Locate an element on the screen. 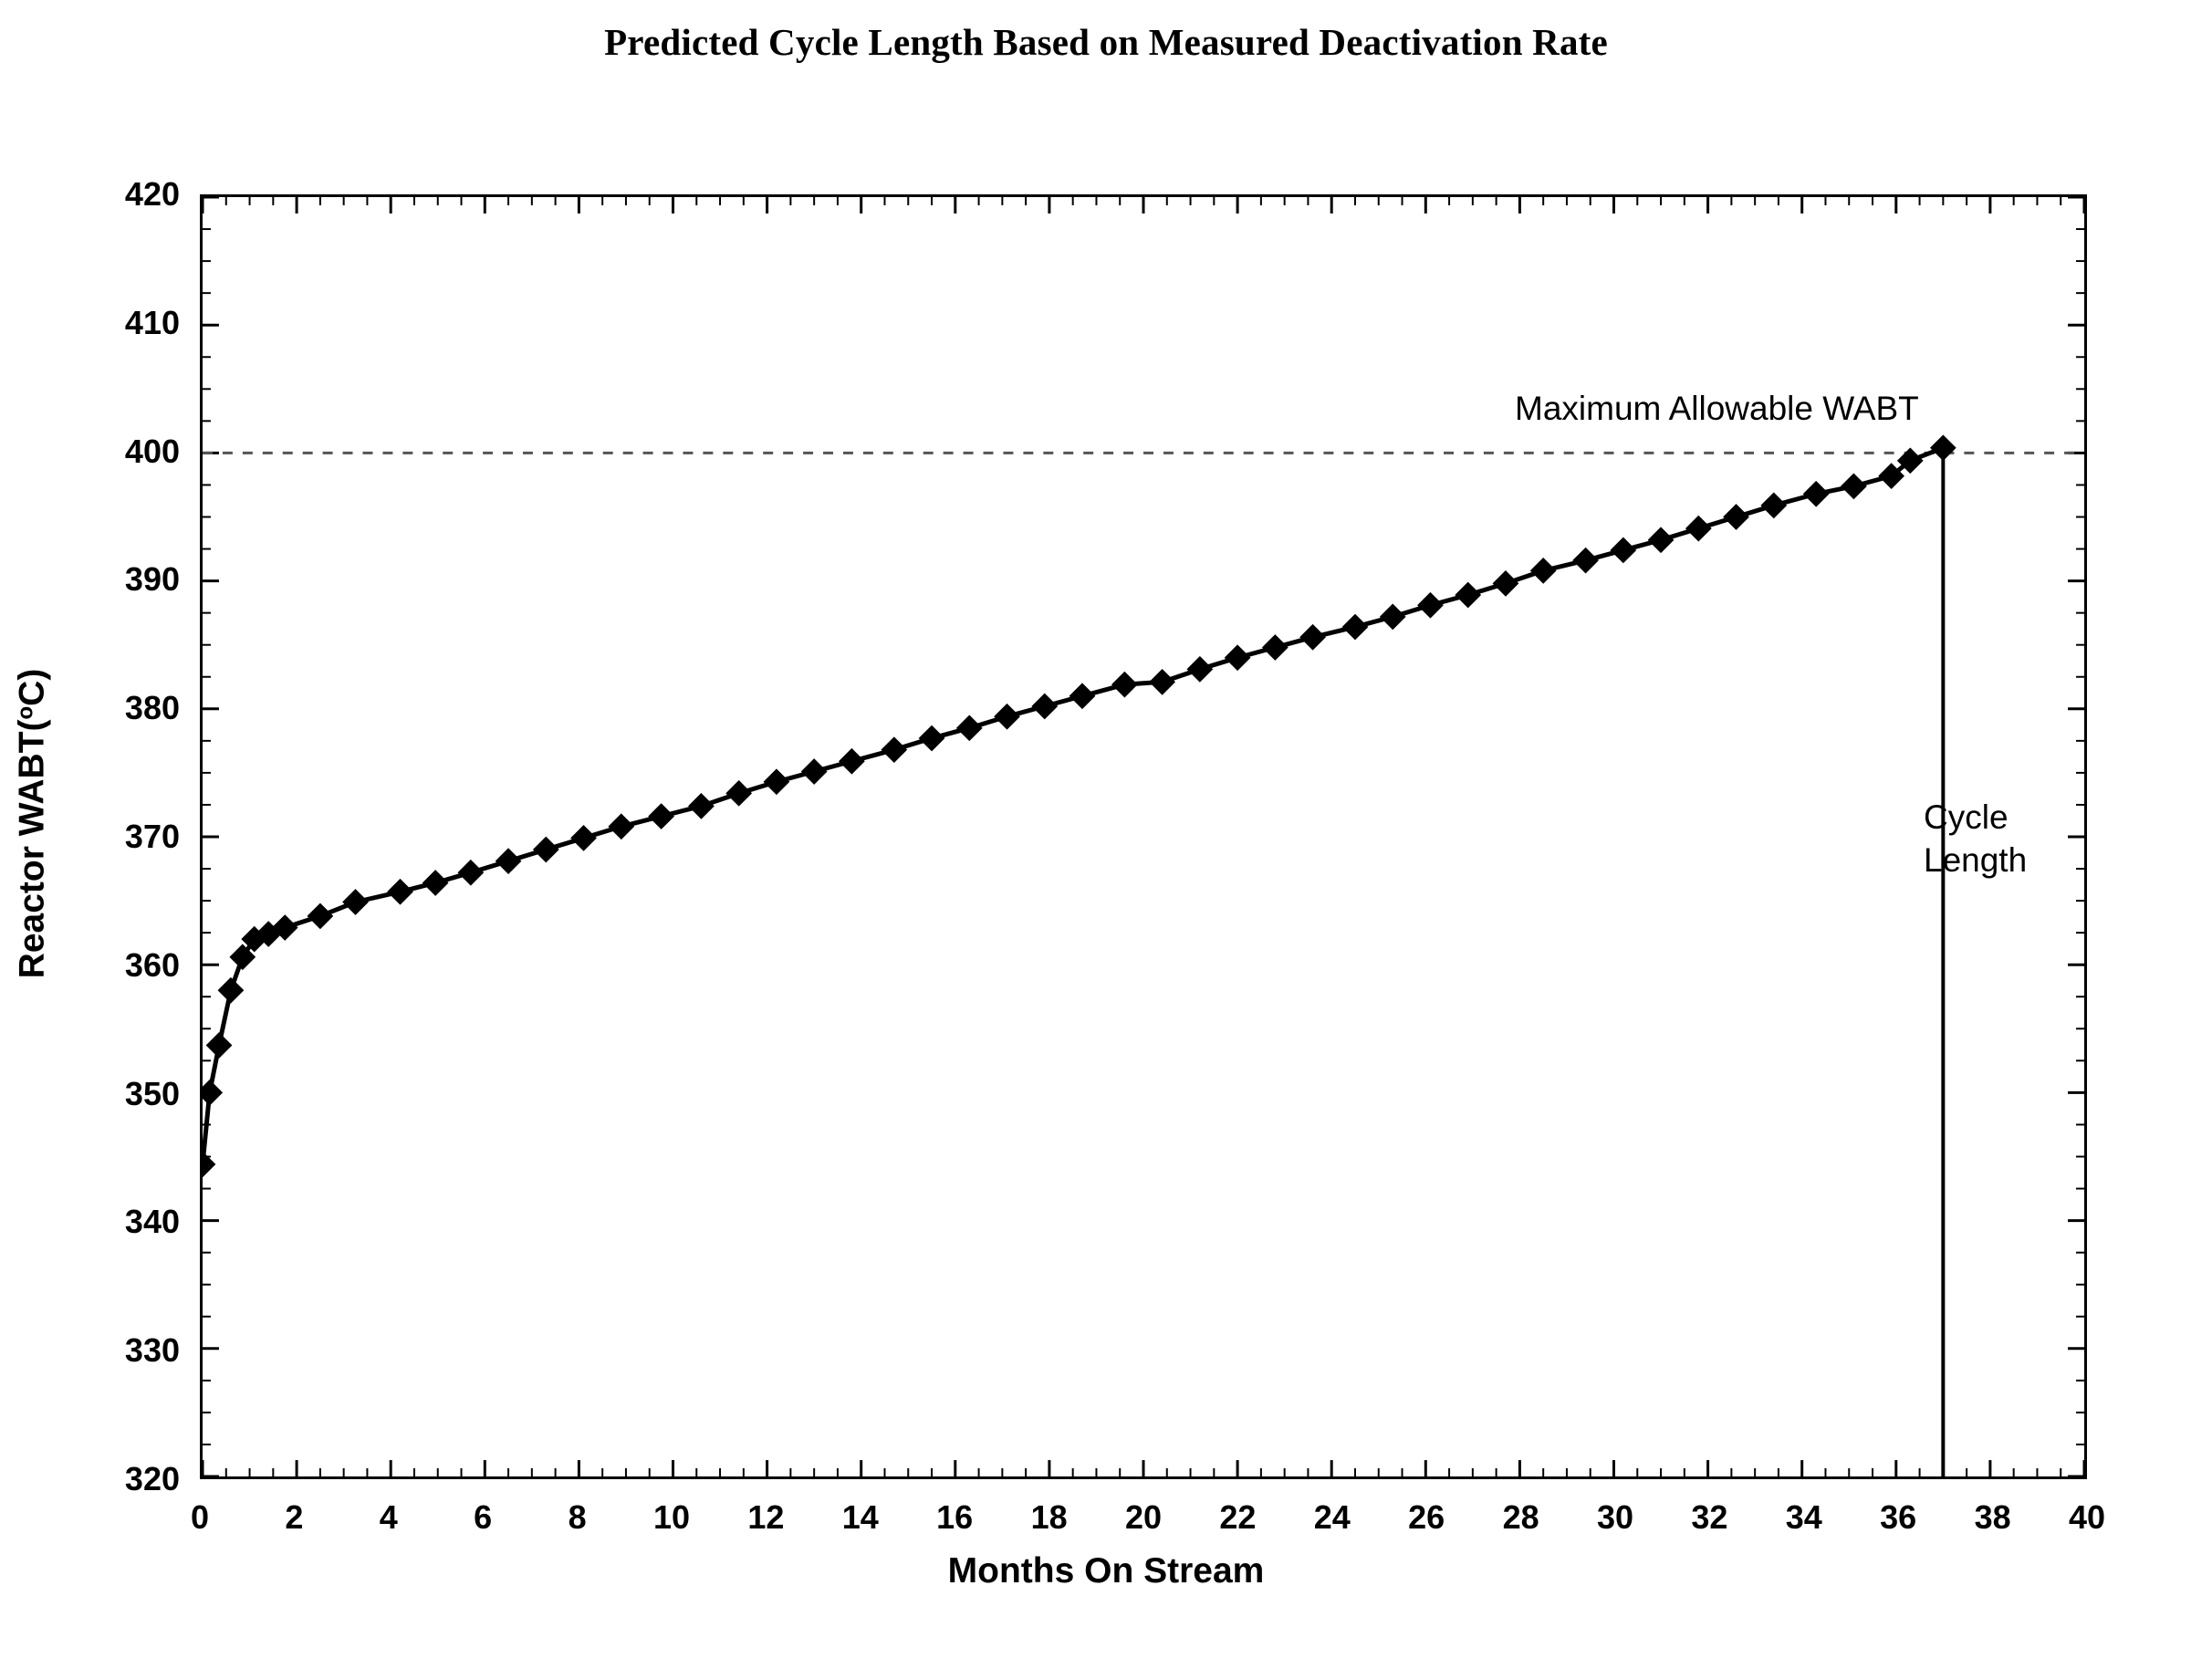  x-tick-label: 10 is located at coordinates (671, 1517).